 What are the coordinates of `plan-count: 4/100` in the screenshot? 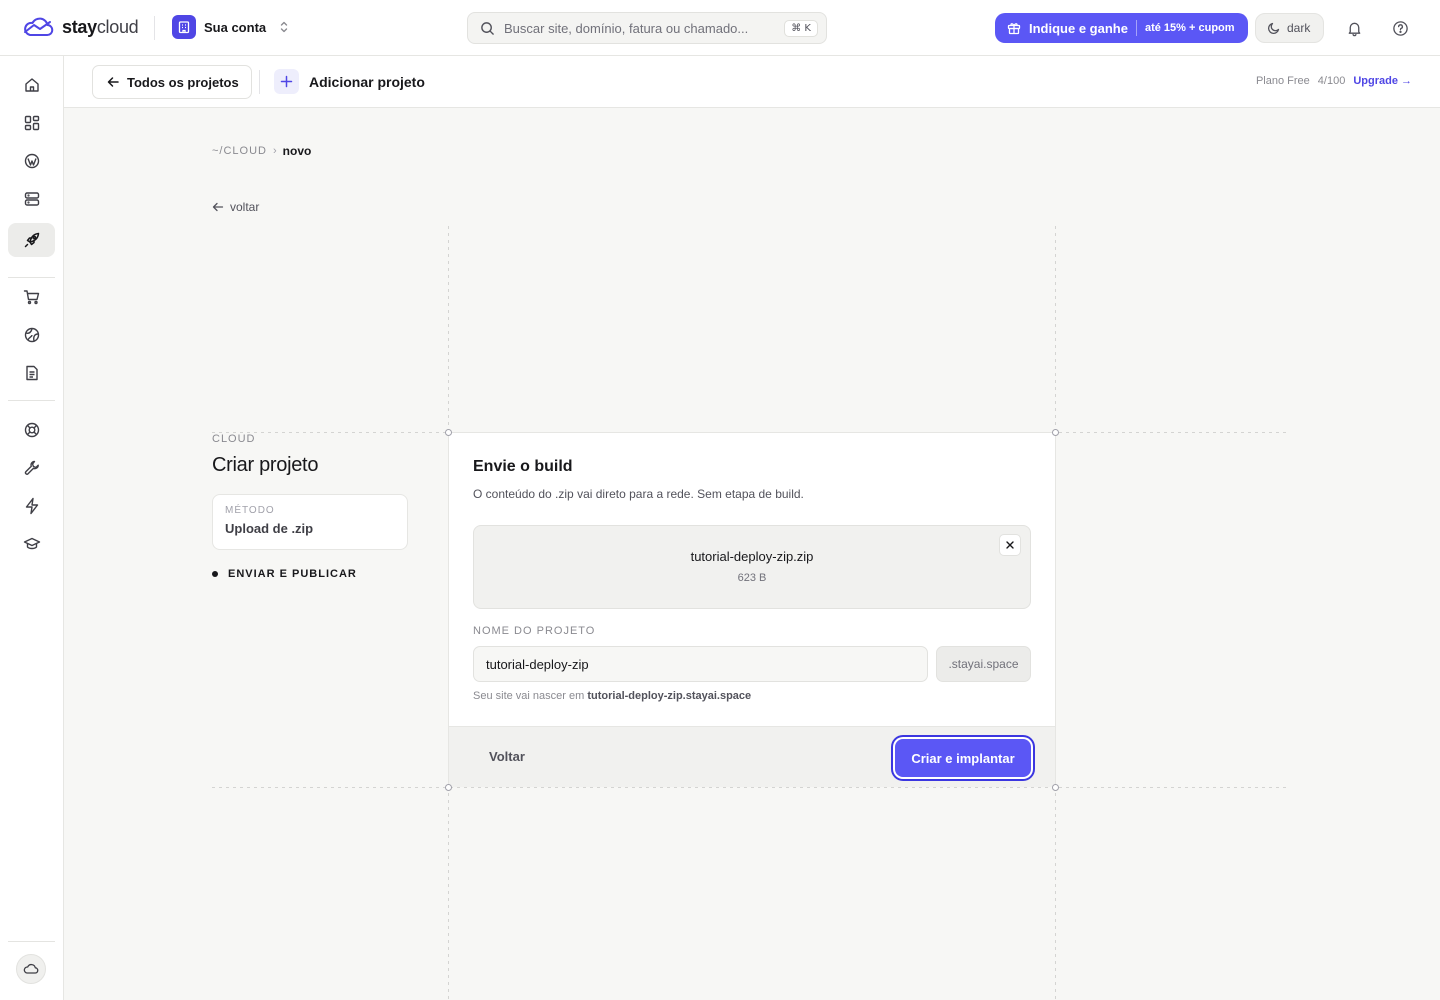 It's located at (1331, 81).